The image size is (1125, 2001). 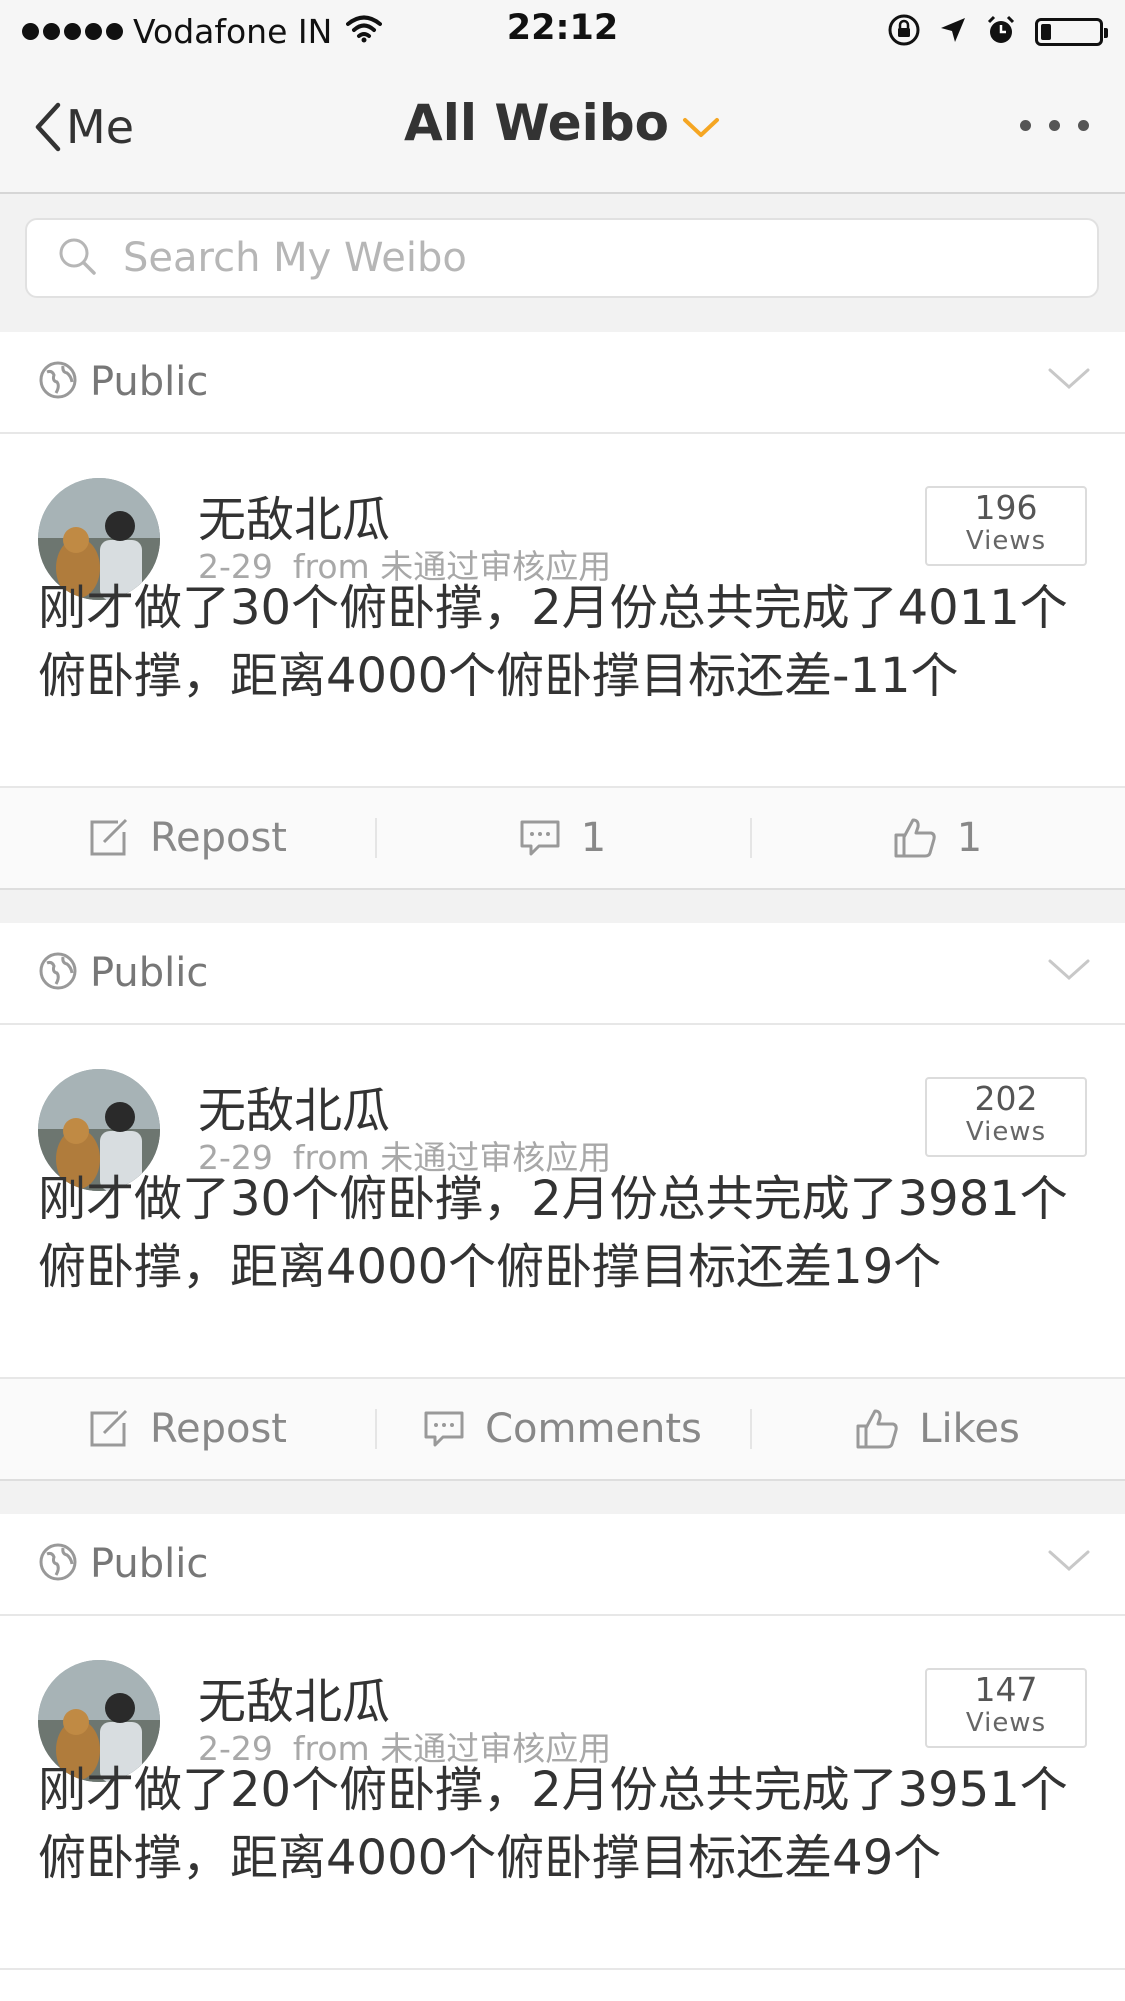 What do you see at coordinates (1006, 507) in the screenshot?
I see `views-count: 196` at bounding box center [1006, 507].